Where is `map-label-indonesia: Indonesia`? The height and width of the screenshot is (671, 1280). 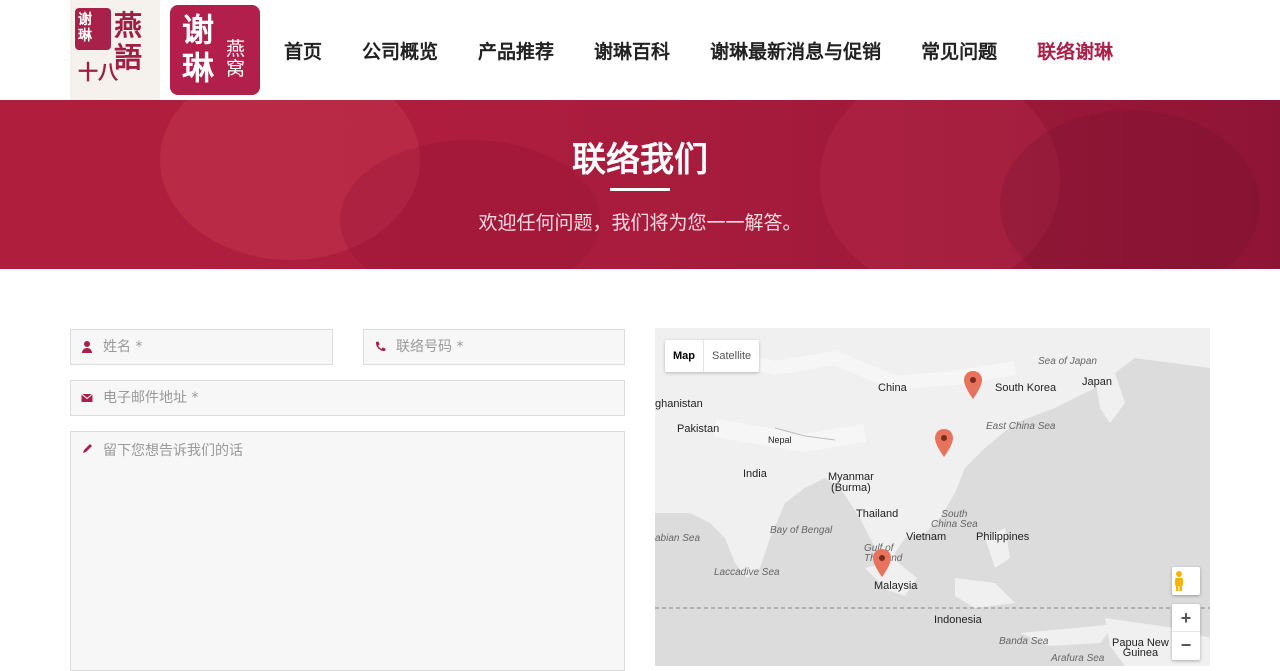
map-label-indonesia: Indonesia is located at coordinates (958, 620).